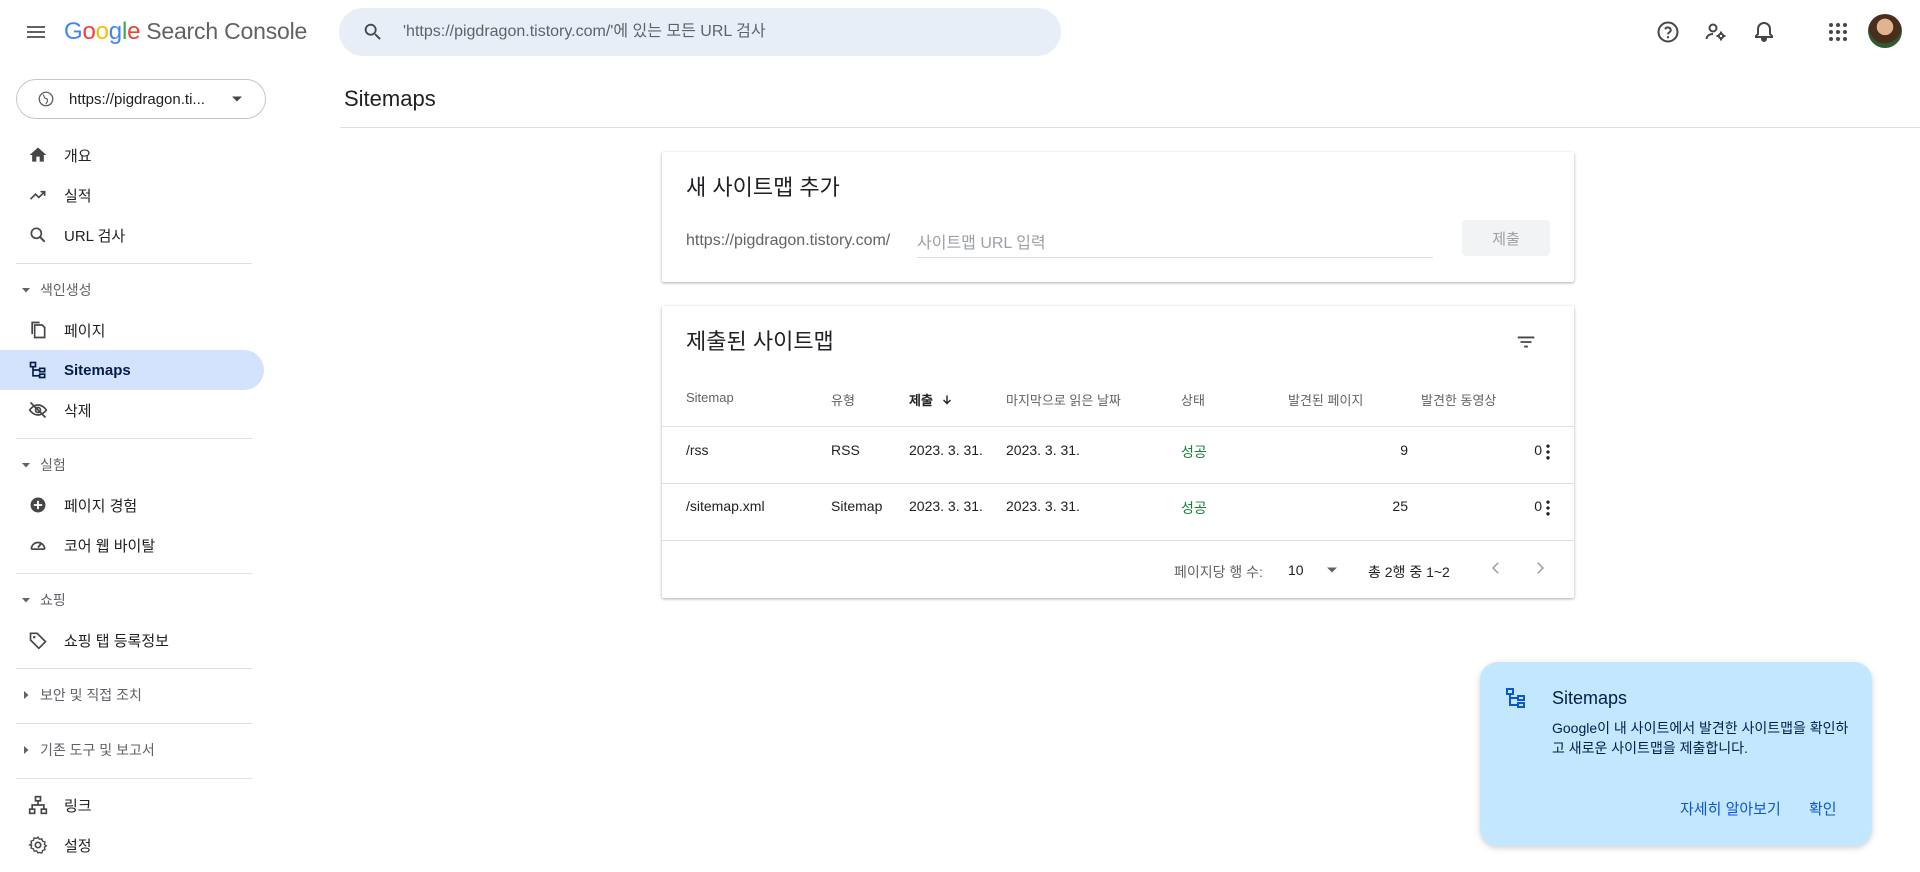  What do you see at coordinates (857, 506) in the screenshot?
I see `cell-type: Sitemap` at bounding box center [857, 506].